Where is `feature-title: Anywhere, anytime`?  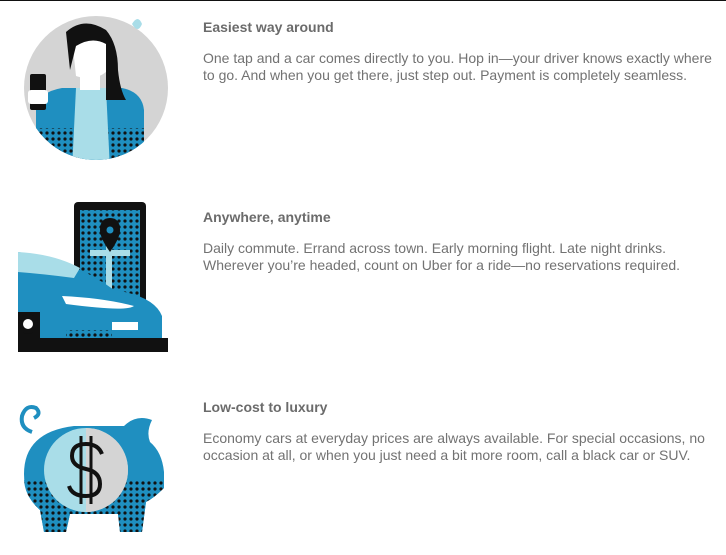
feature-title: Anywhere, anytime is located at coordinates (267, 217).